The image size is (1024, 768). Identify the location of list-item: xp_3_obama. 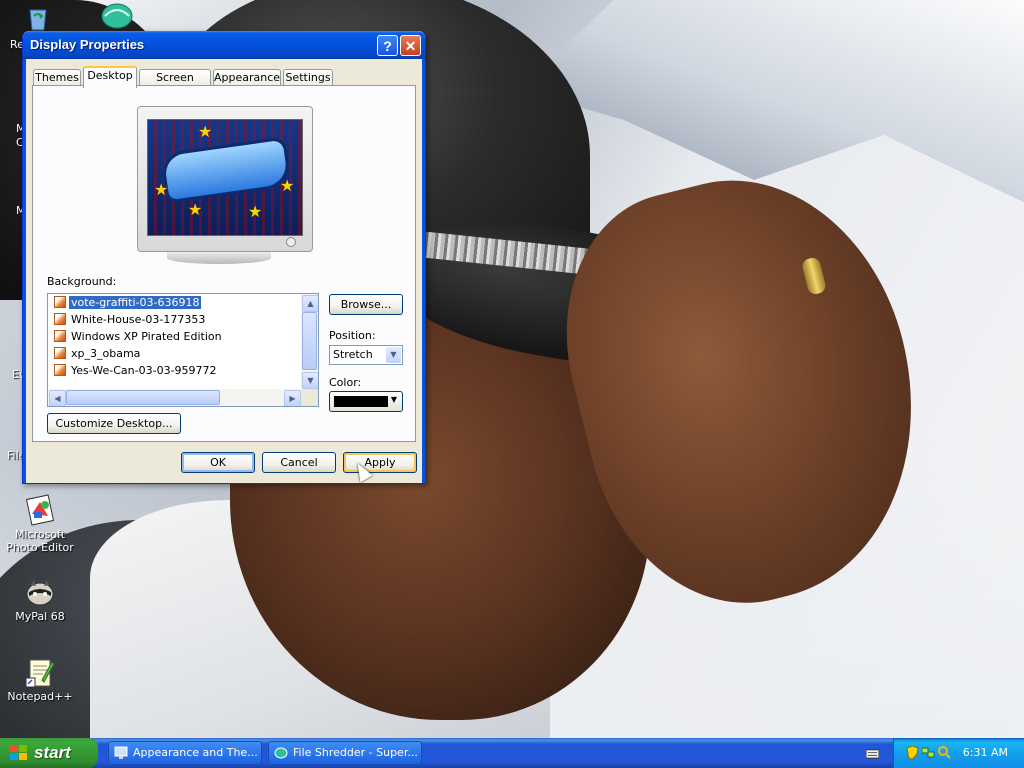
(98, 354).